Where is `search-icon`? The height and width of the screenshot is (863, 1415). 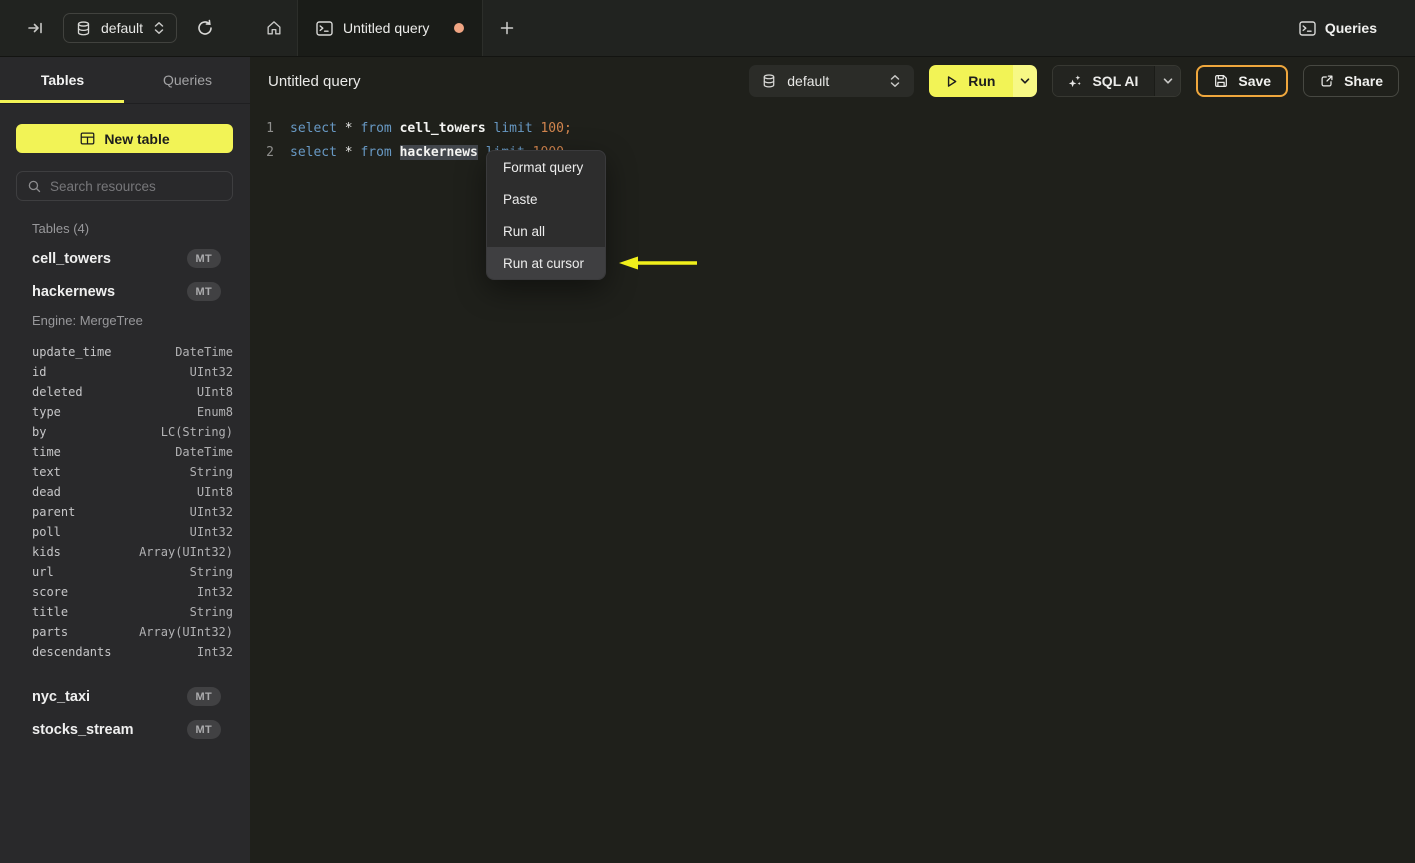
search-icon is located at coordinates (34, 186).